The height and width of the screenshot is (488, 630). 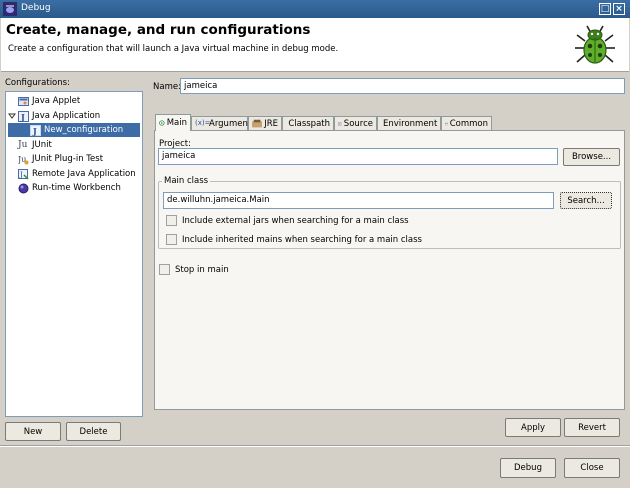 I want to click on runtime-workbench-icon, so click(x=23, y=188).